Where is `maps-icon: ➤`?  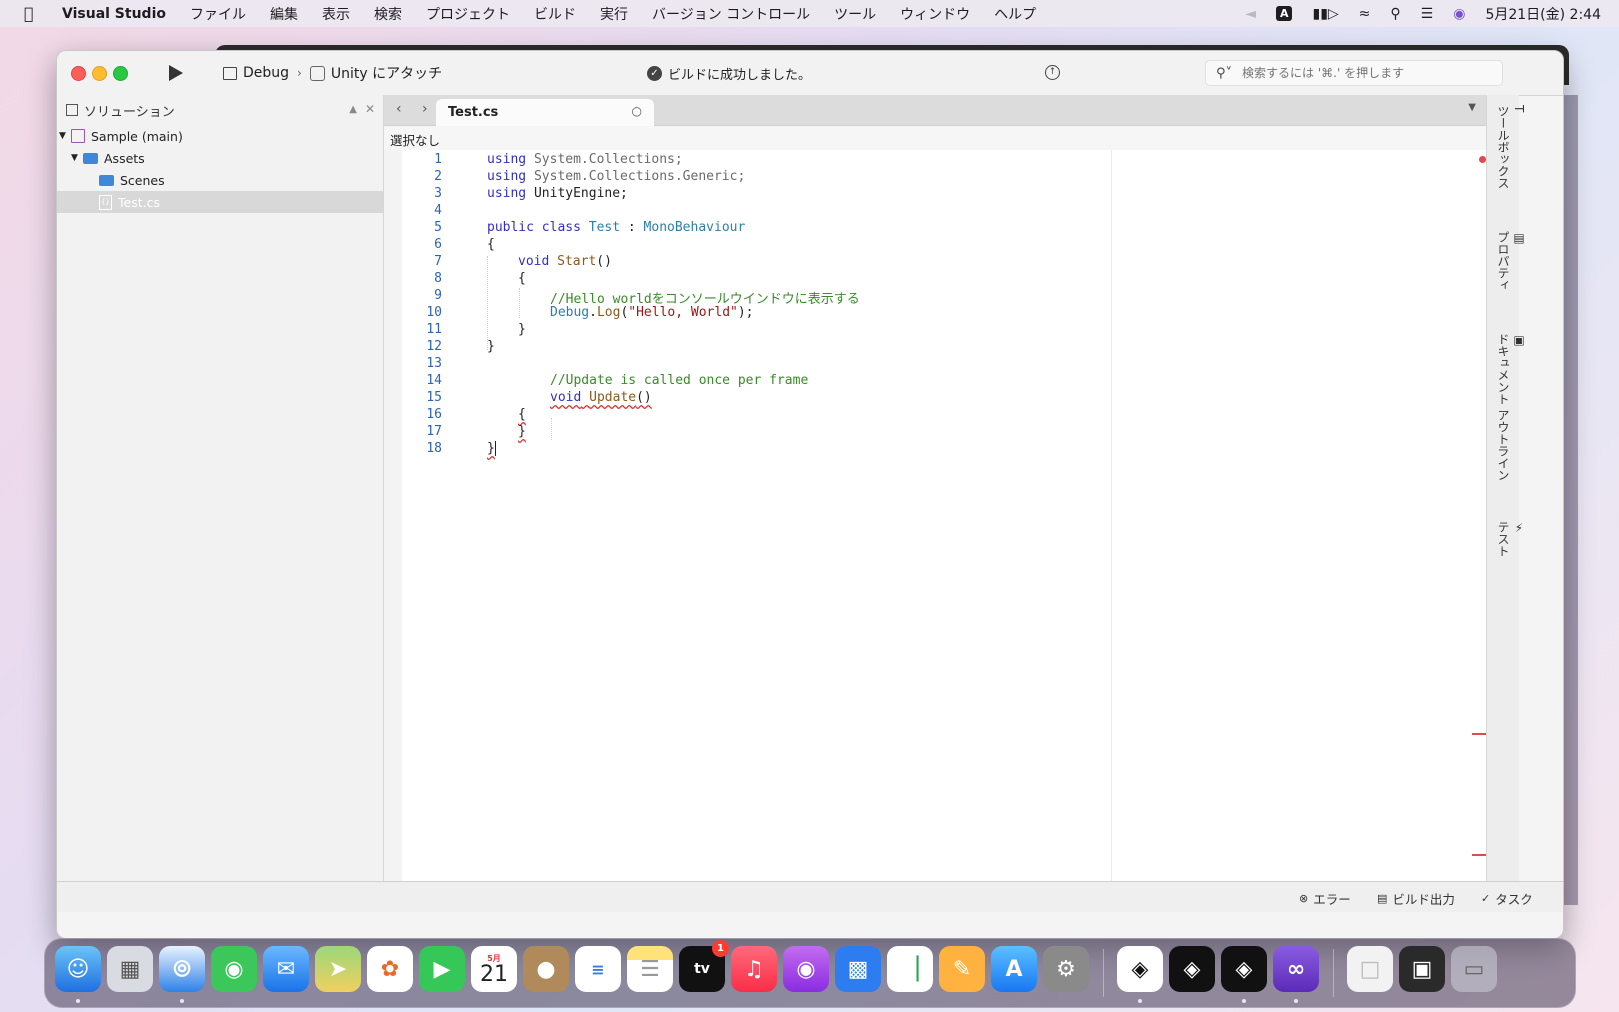 maps-icon: ➤ is located at coordinates (338, 969).